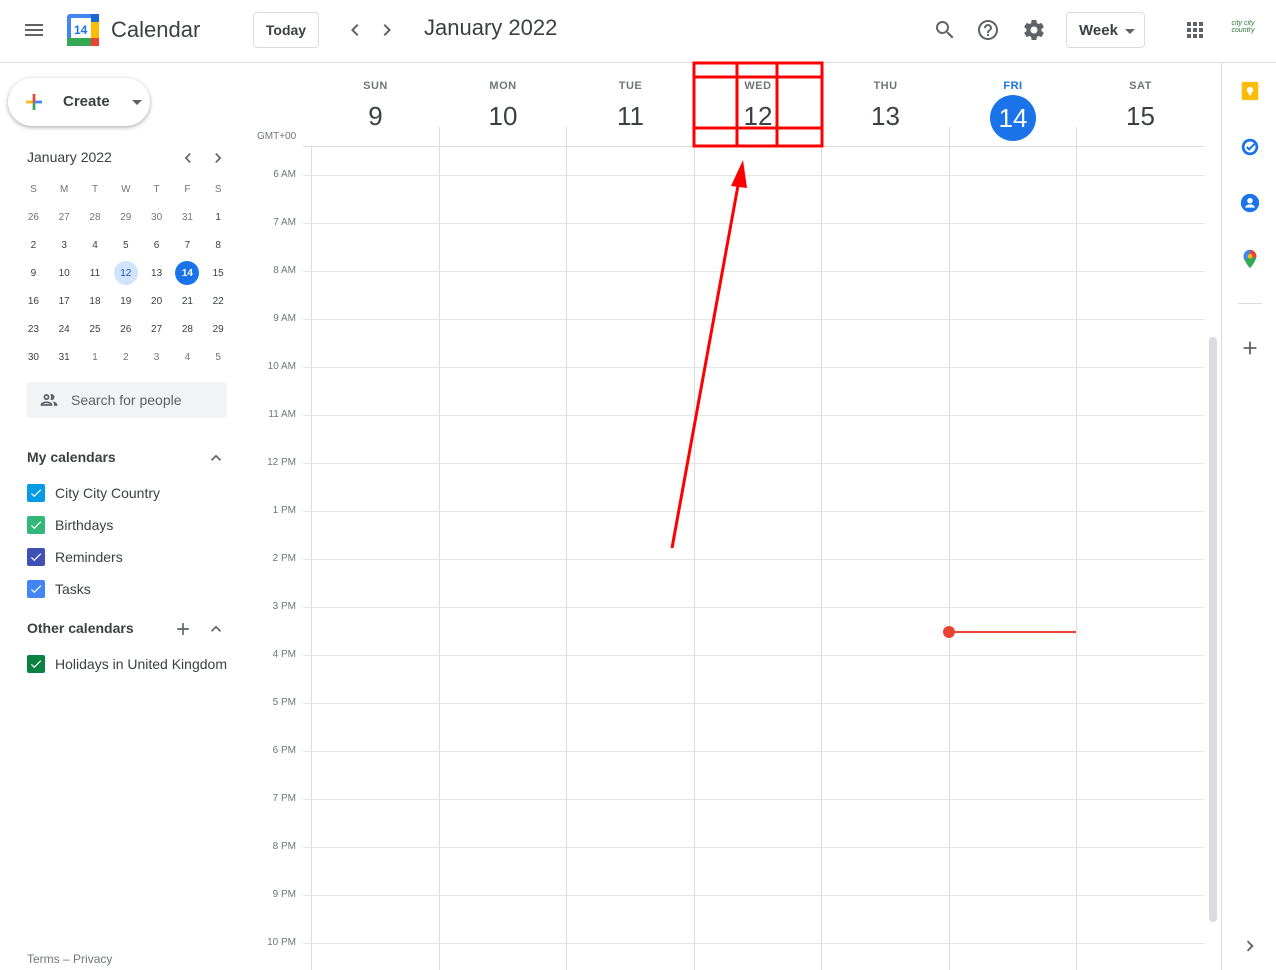 This screenshot has height=970, width=1276. Describe the element at coordinates (95, 329) in the screenshot. I see `mini-day-cell: 25` at that location.